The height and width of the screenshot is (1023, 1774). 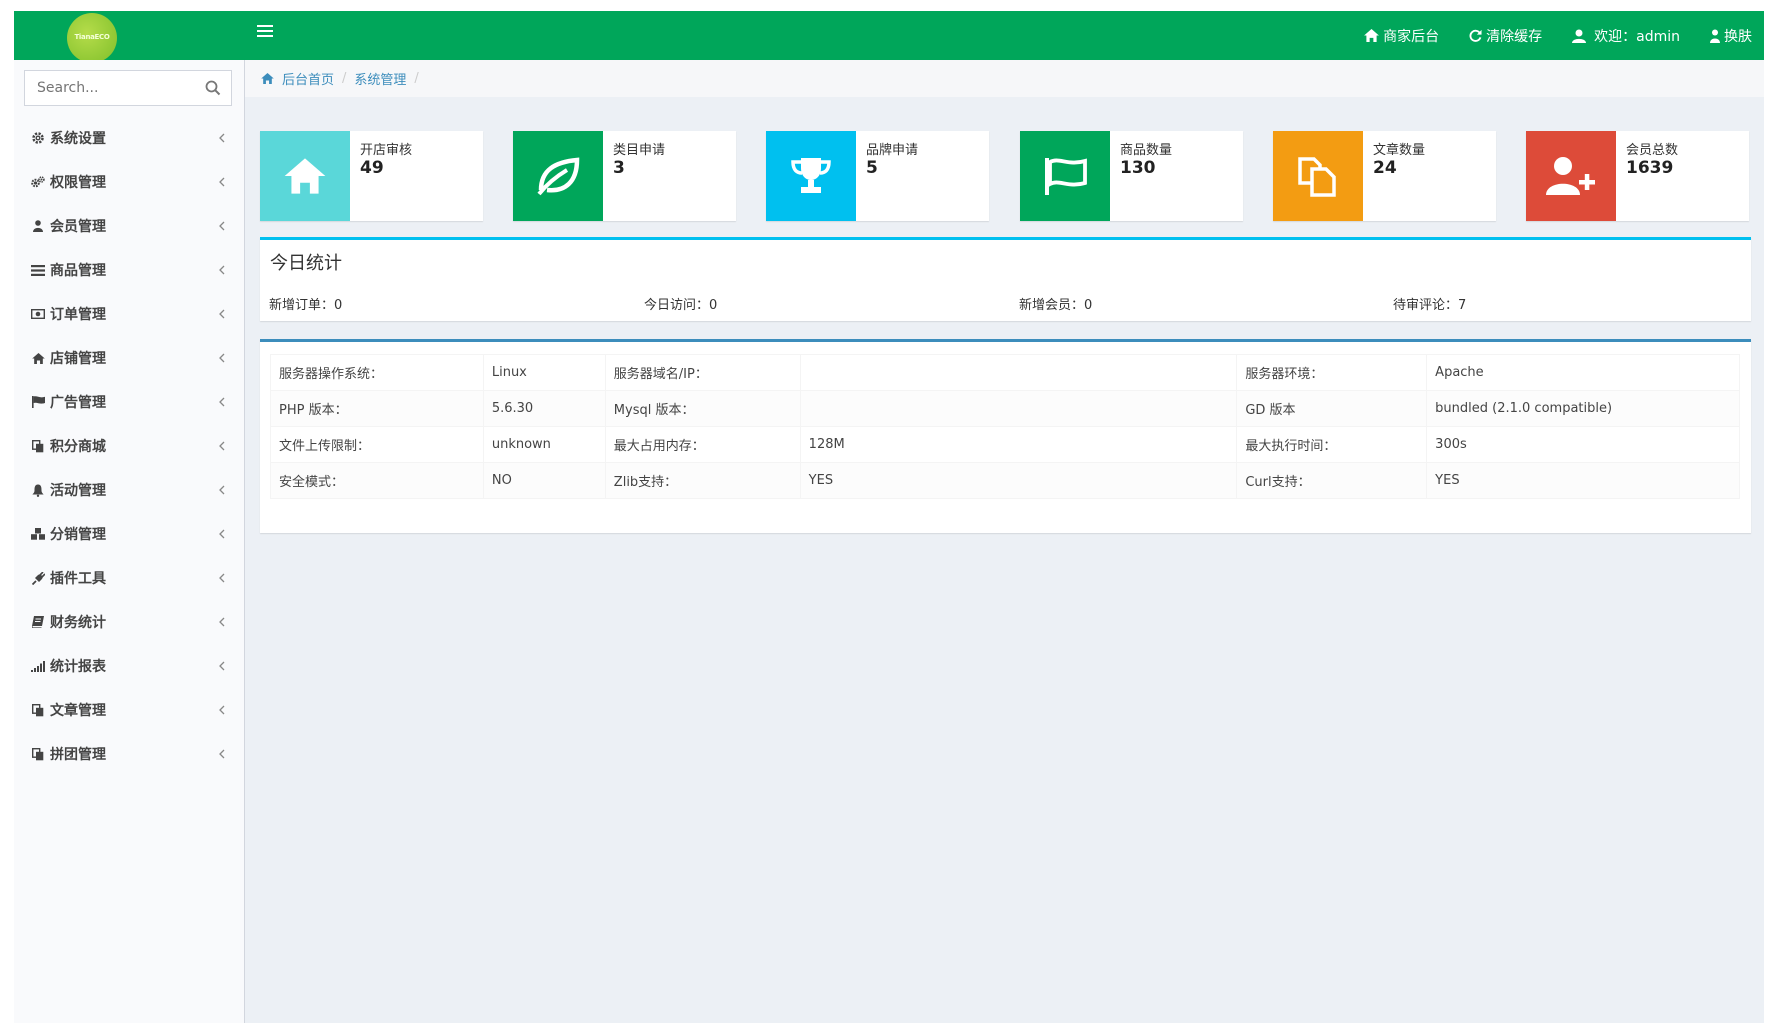 What do you see at coordinates (306, 263) in the screenshot?
I see `today-stats-title: 今日统计` at bounding box center [306, 263].